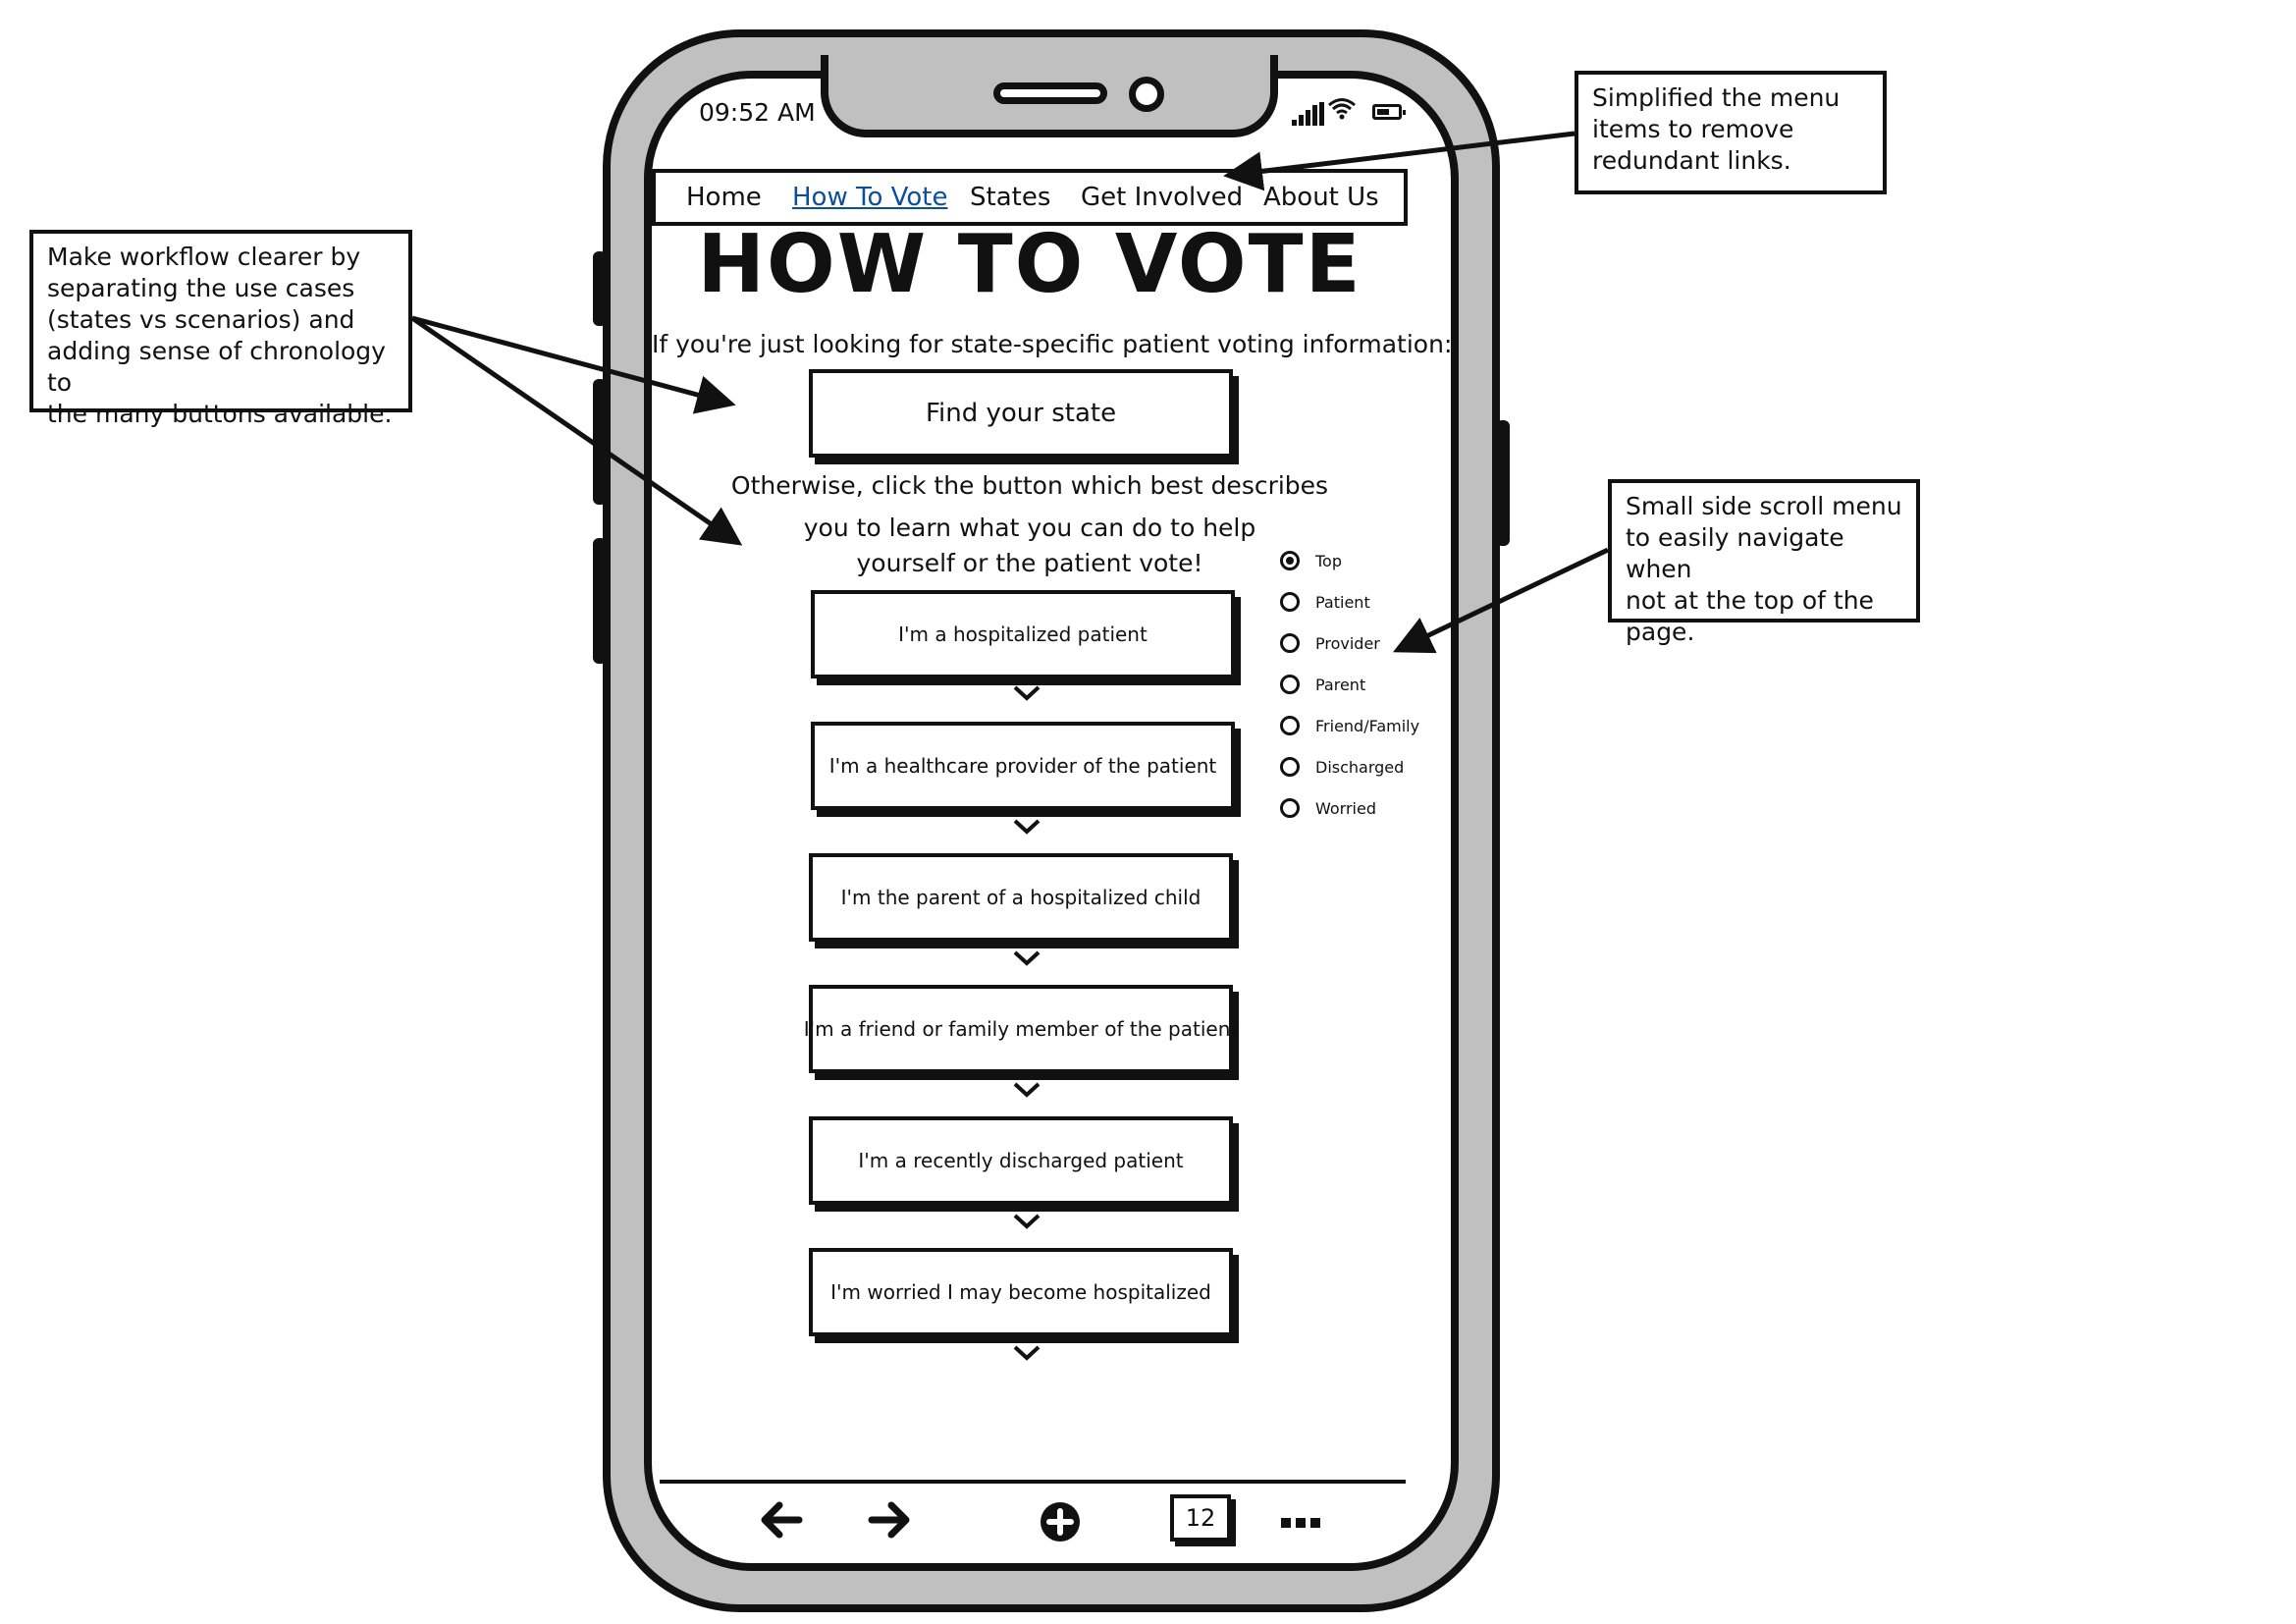 The width and height of the screenshot is (2296, 1624). What do you see at coordinates (1146, 94) in the screenshot?
I see `front-camera` at bounding box center [1146, 94].